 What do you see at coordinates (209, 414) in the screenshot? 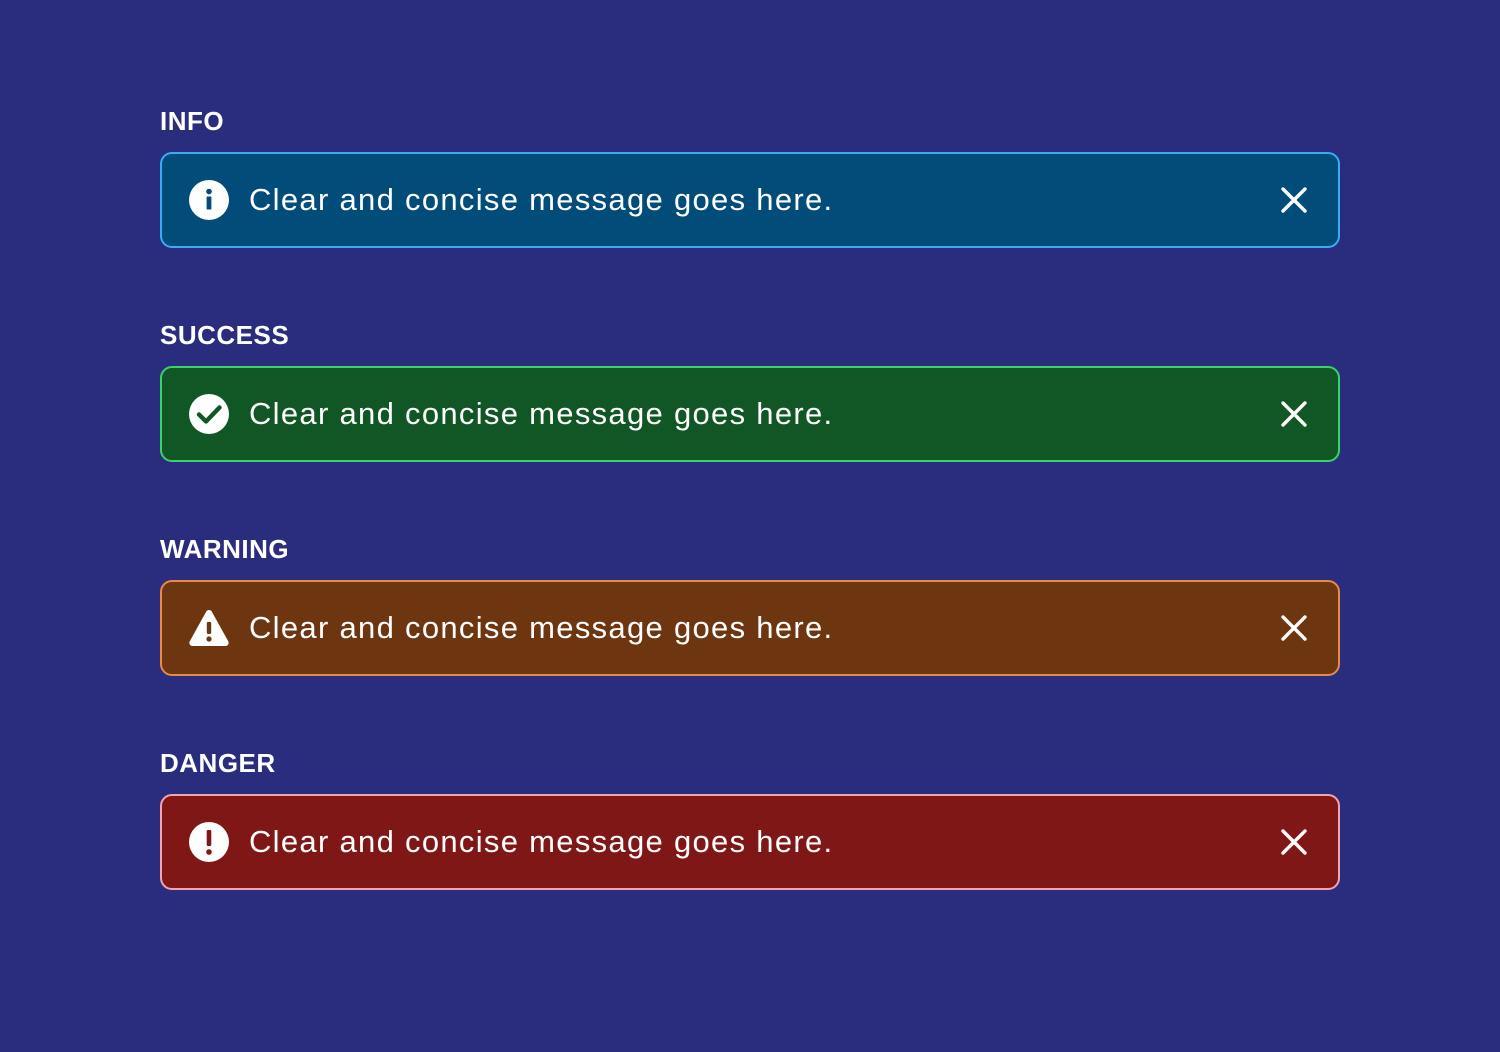
I see `check-circle-icon` at bounding box center [209, 414].